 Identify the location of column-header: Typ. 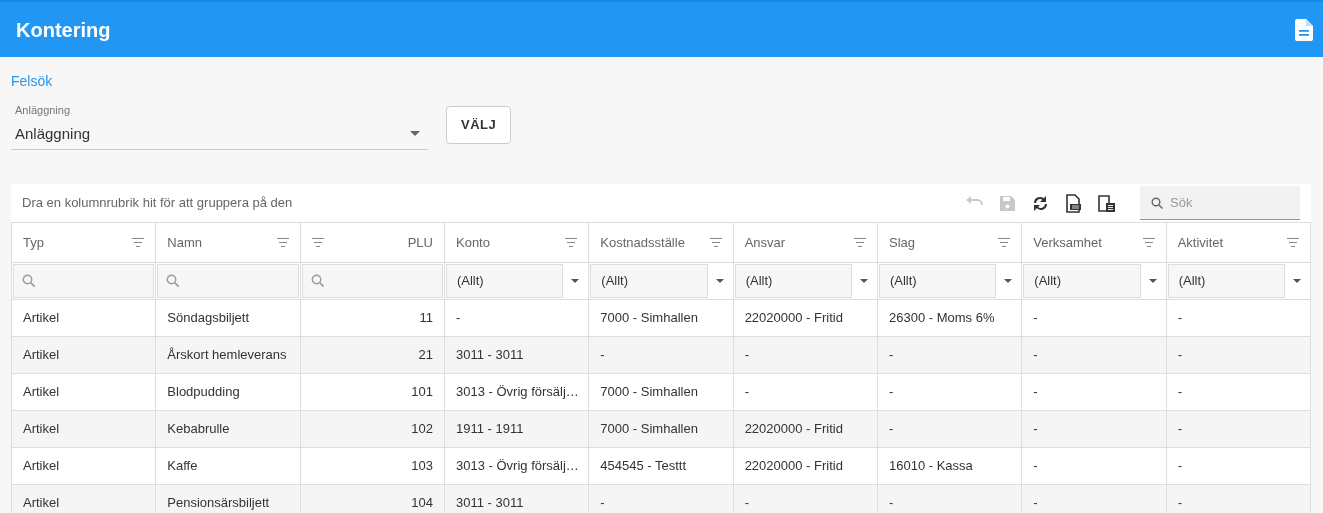
(33, 242).